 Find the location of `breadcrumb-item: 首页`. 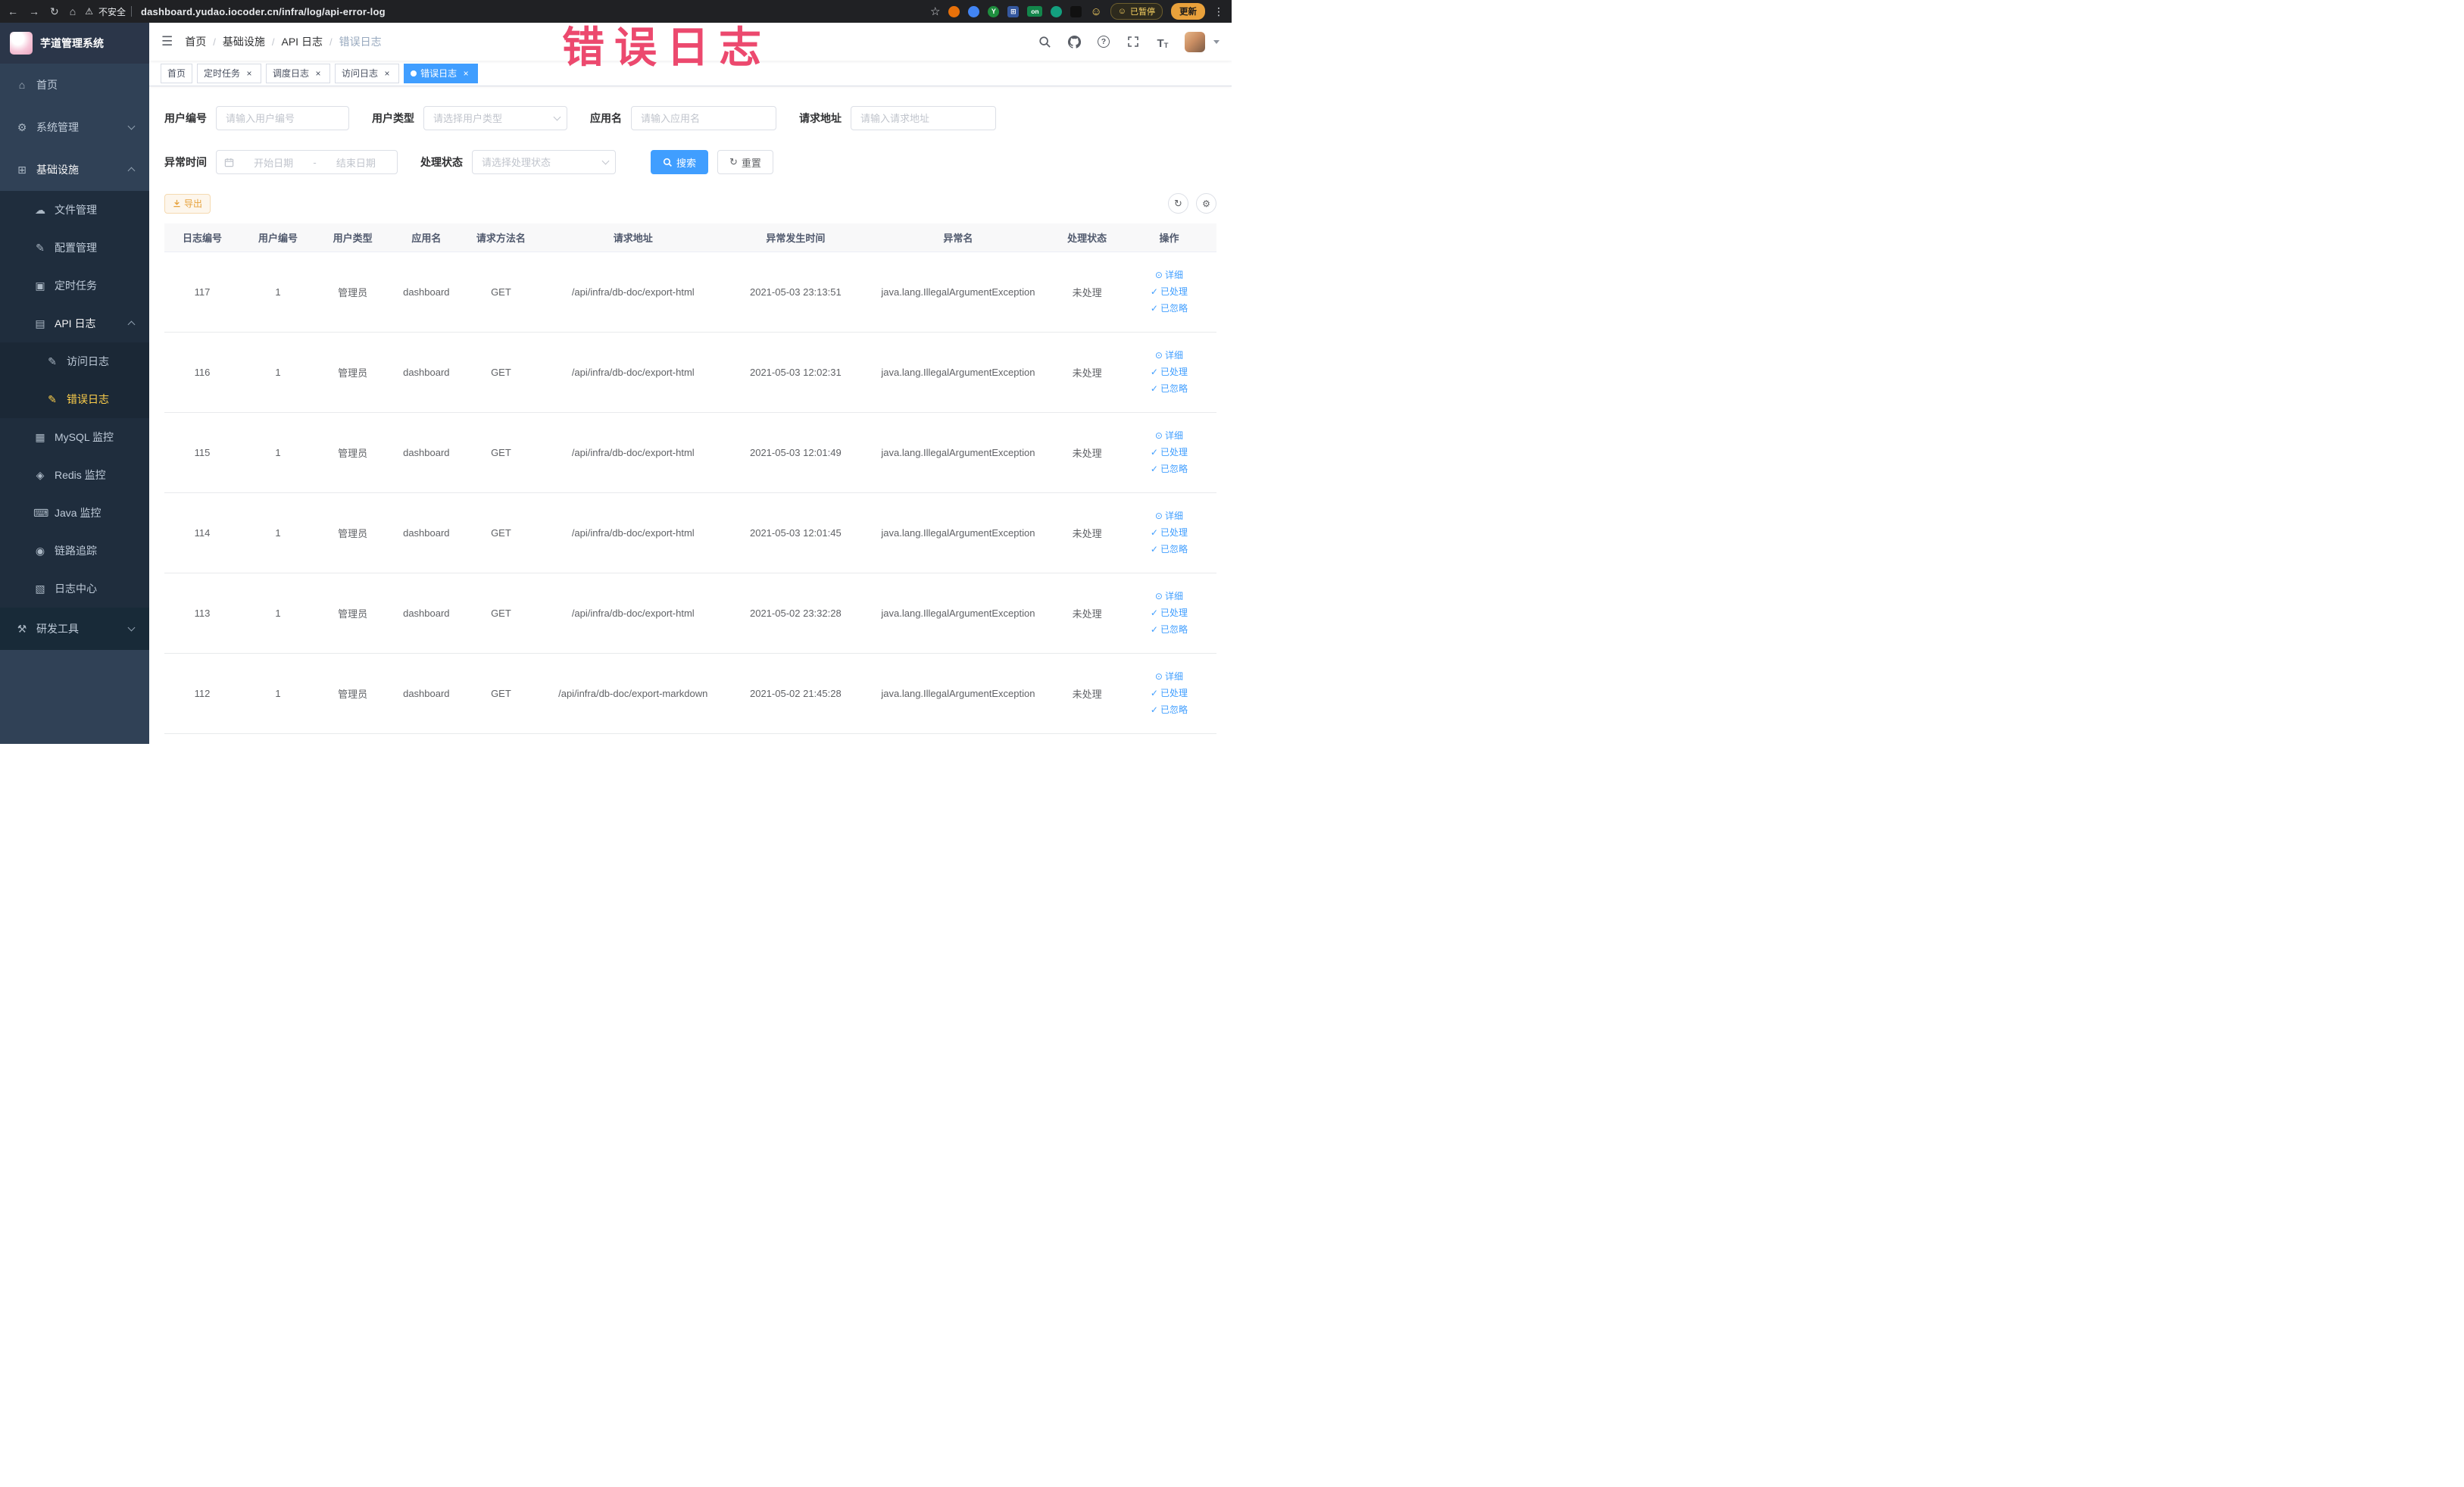

breadcrumb-item: 首页 is located at coordinates (195, 41).